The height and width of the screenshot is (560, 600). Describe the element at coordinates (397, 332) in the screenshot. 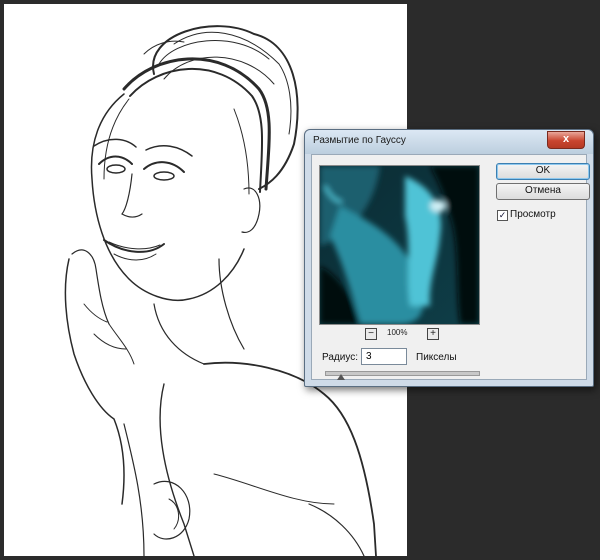

I see `zoom-level-readout: 100%` at that location.